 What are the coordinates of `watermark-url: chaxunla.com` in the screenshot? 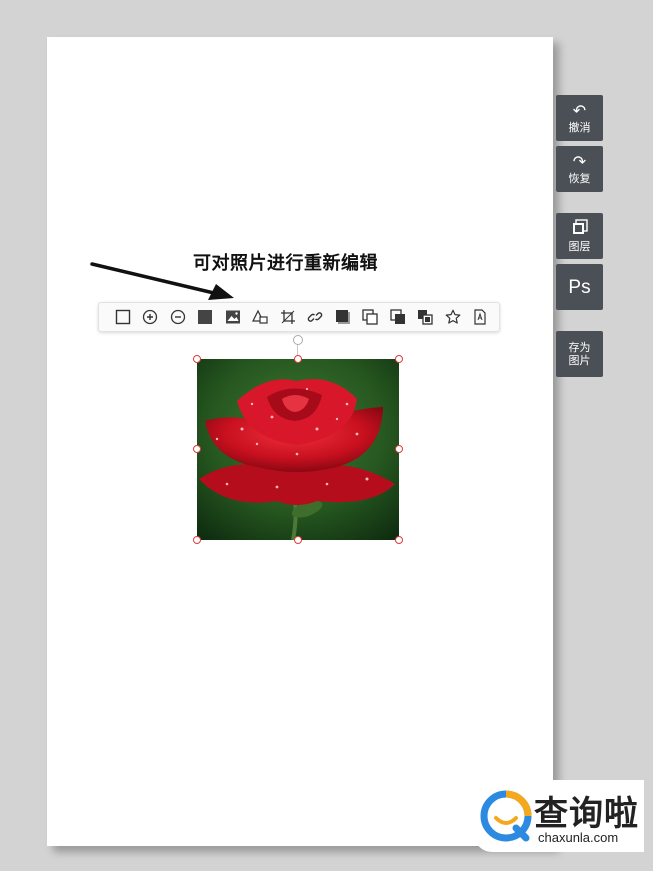 It's located at (578, 837).